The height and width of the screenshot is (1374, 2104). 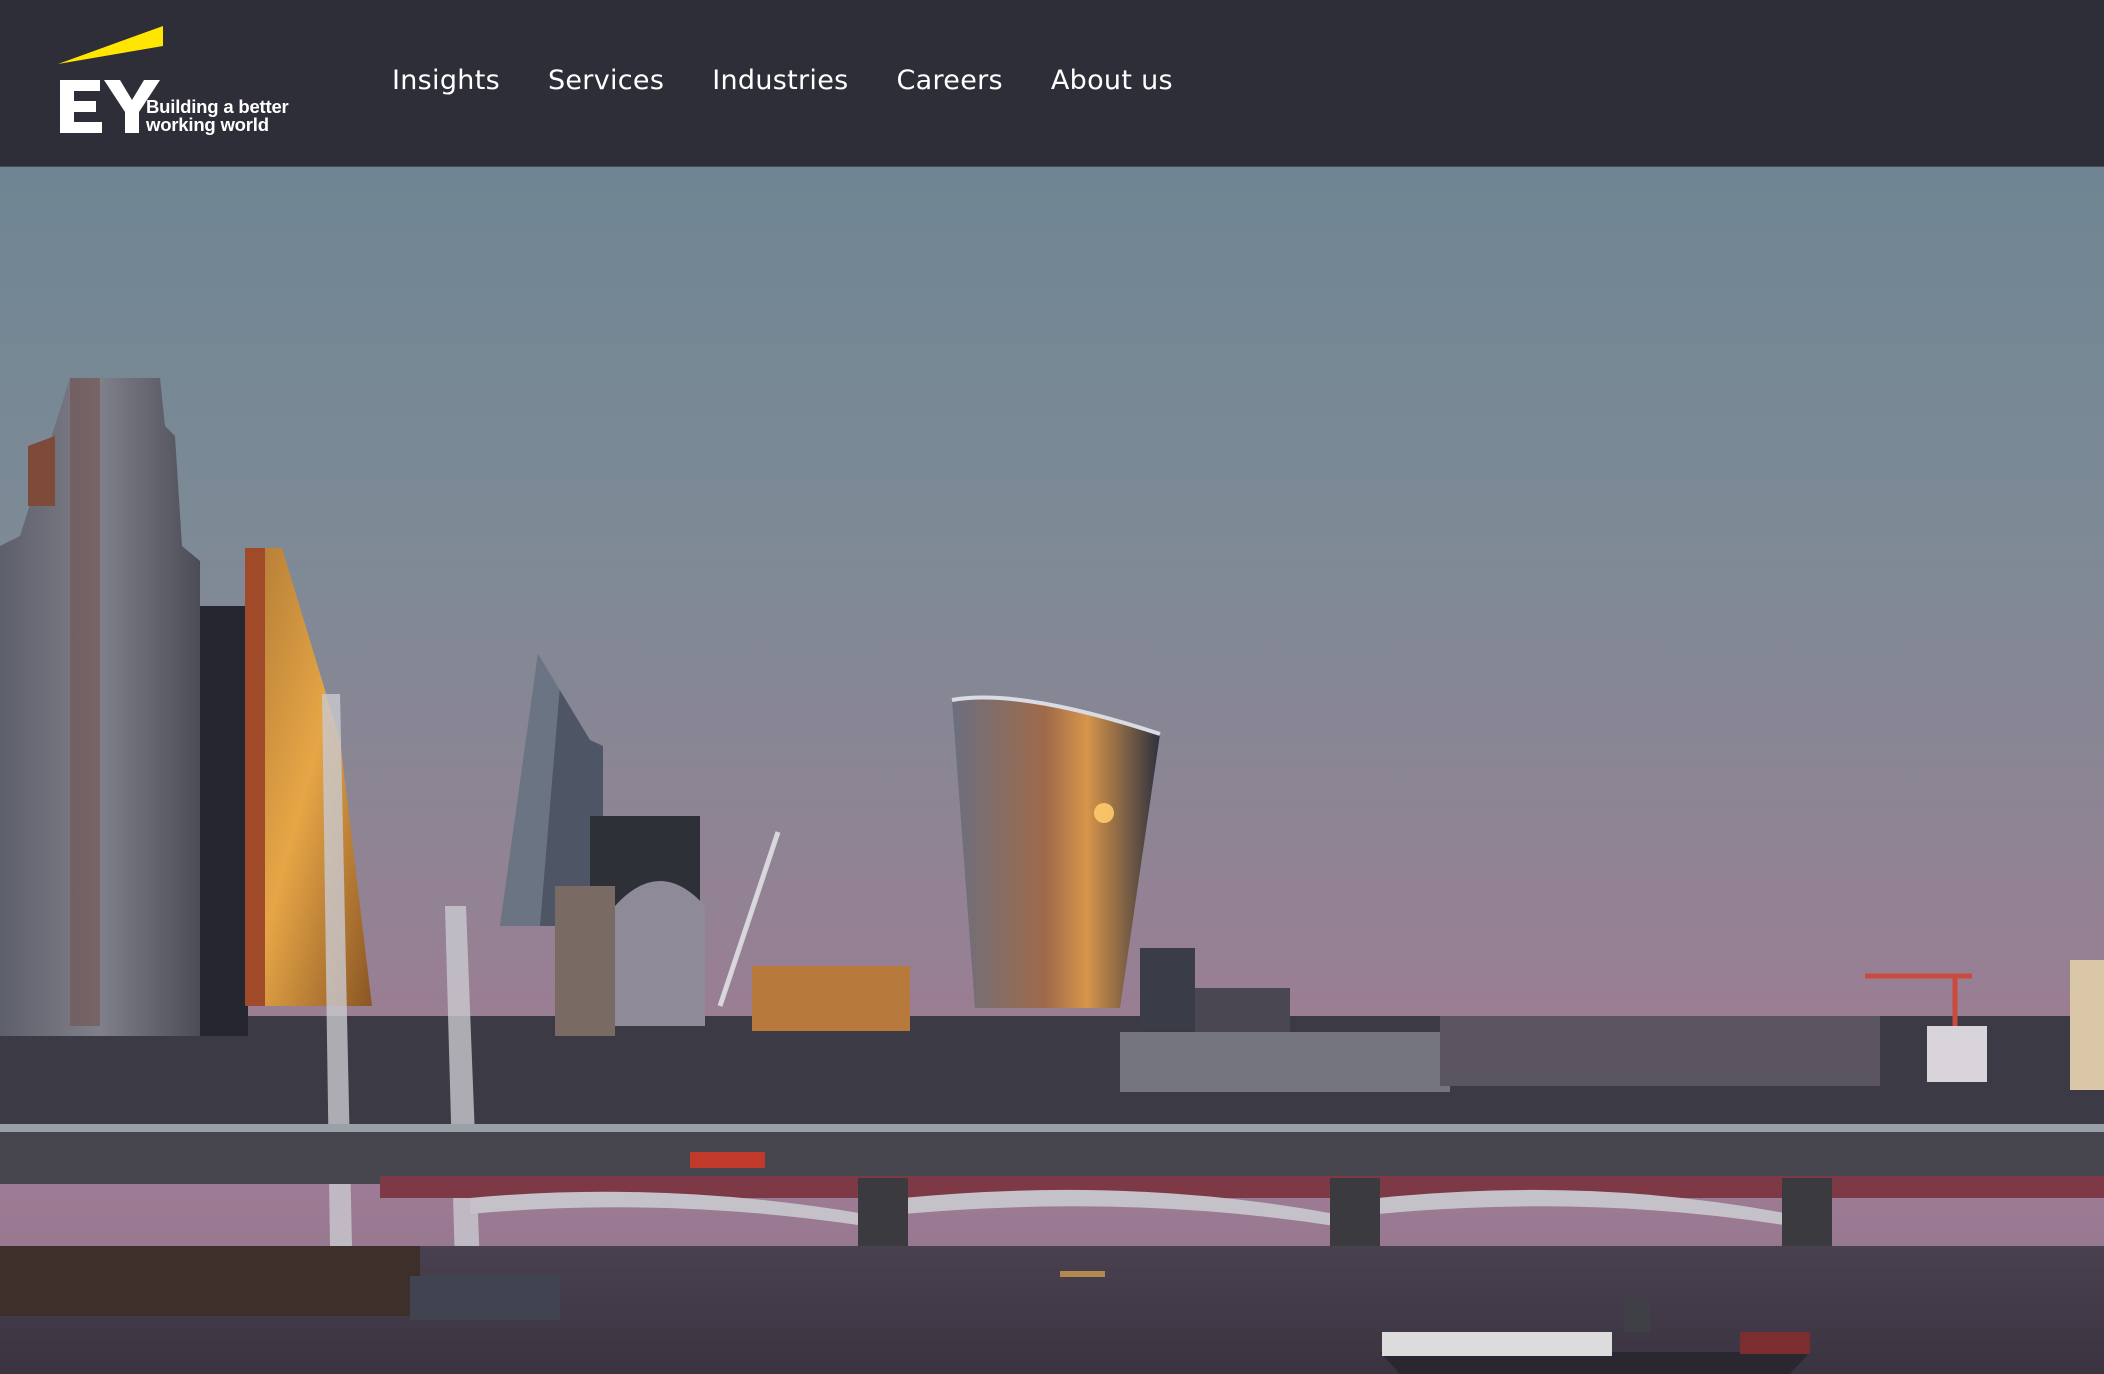 What do you see at coordinates (81, 106) in the screenshot?
I see `logo-letter-e` at bounding box center [81, 106].